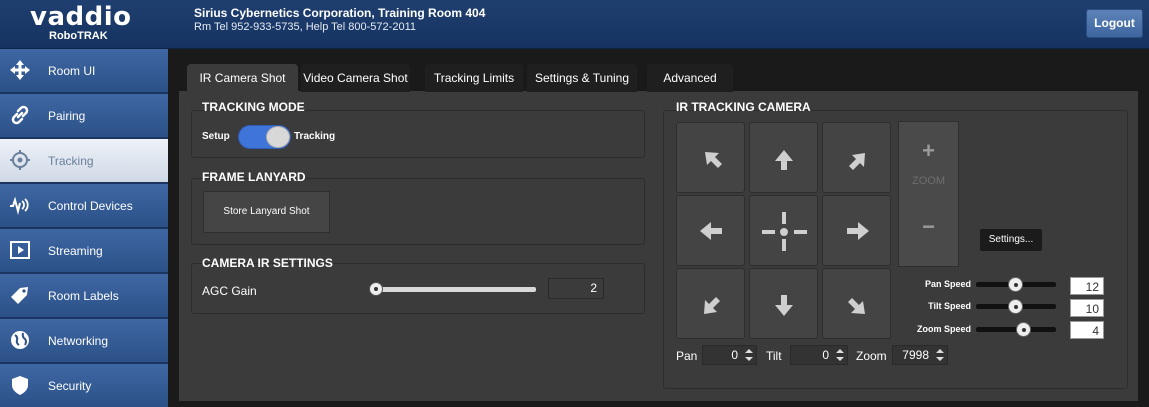 Image resolution: width=1149 pixels, height=407 pixels. I want to click on sidebar-item-room-labels: Room Labels, so click(84, 296).